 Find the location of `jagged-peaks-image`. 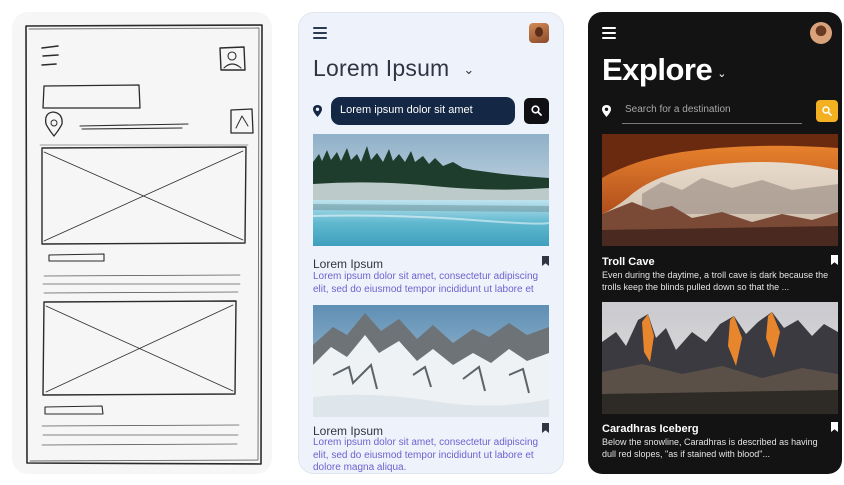

jagged-peaks-image is located at coordinates (720, 358).